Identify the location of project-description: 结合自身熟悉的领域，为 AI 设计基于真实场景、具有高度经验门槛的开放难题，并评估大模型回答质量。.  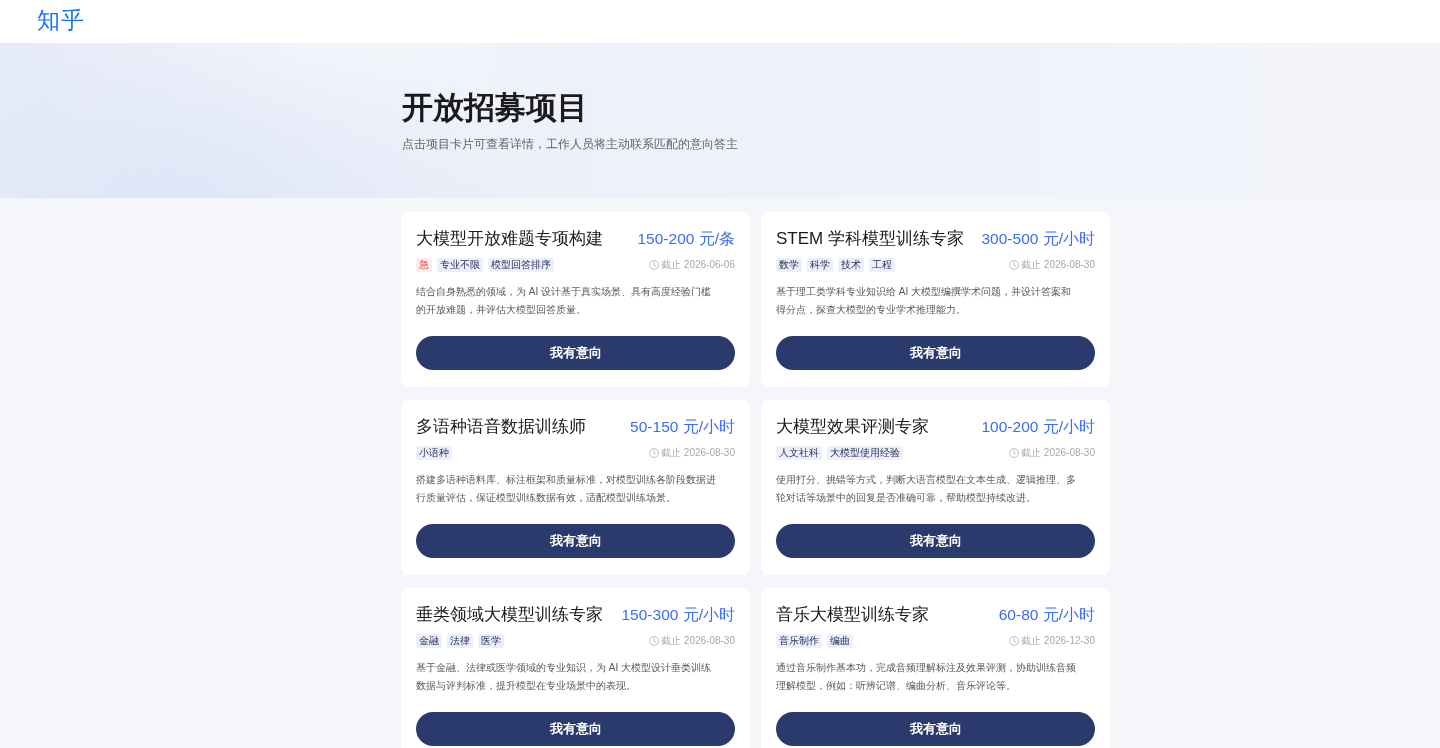
(564, 301).